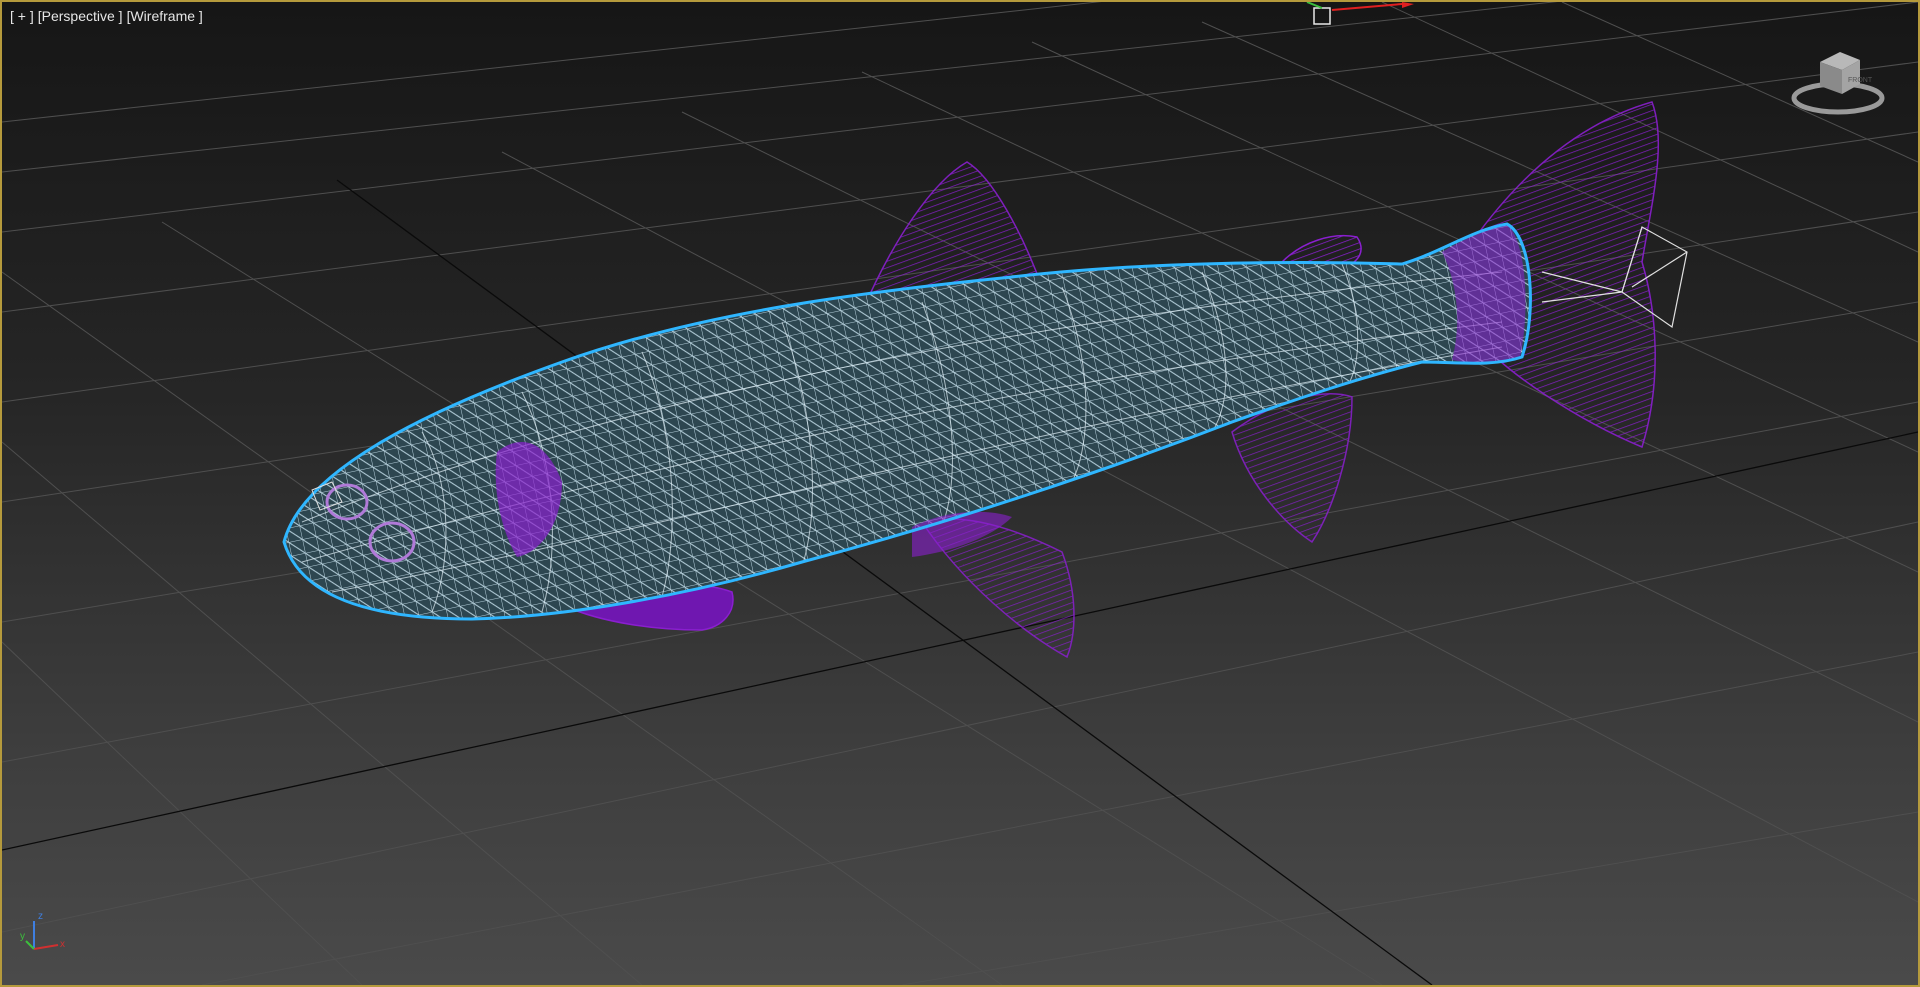 The image size is (1920, 987). I want to click on axis-y-label: y, so click(22, 936).